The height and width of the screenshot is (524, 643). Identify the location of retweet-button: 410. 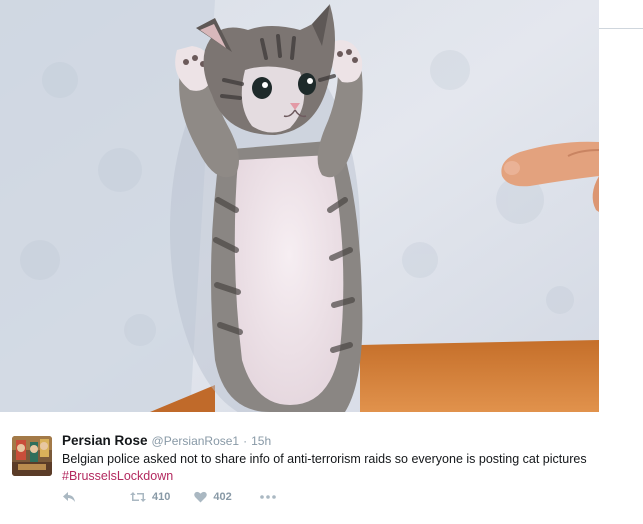
(150, 497).